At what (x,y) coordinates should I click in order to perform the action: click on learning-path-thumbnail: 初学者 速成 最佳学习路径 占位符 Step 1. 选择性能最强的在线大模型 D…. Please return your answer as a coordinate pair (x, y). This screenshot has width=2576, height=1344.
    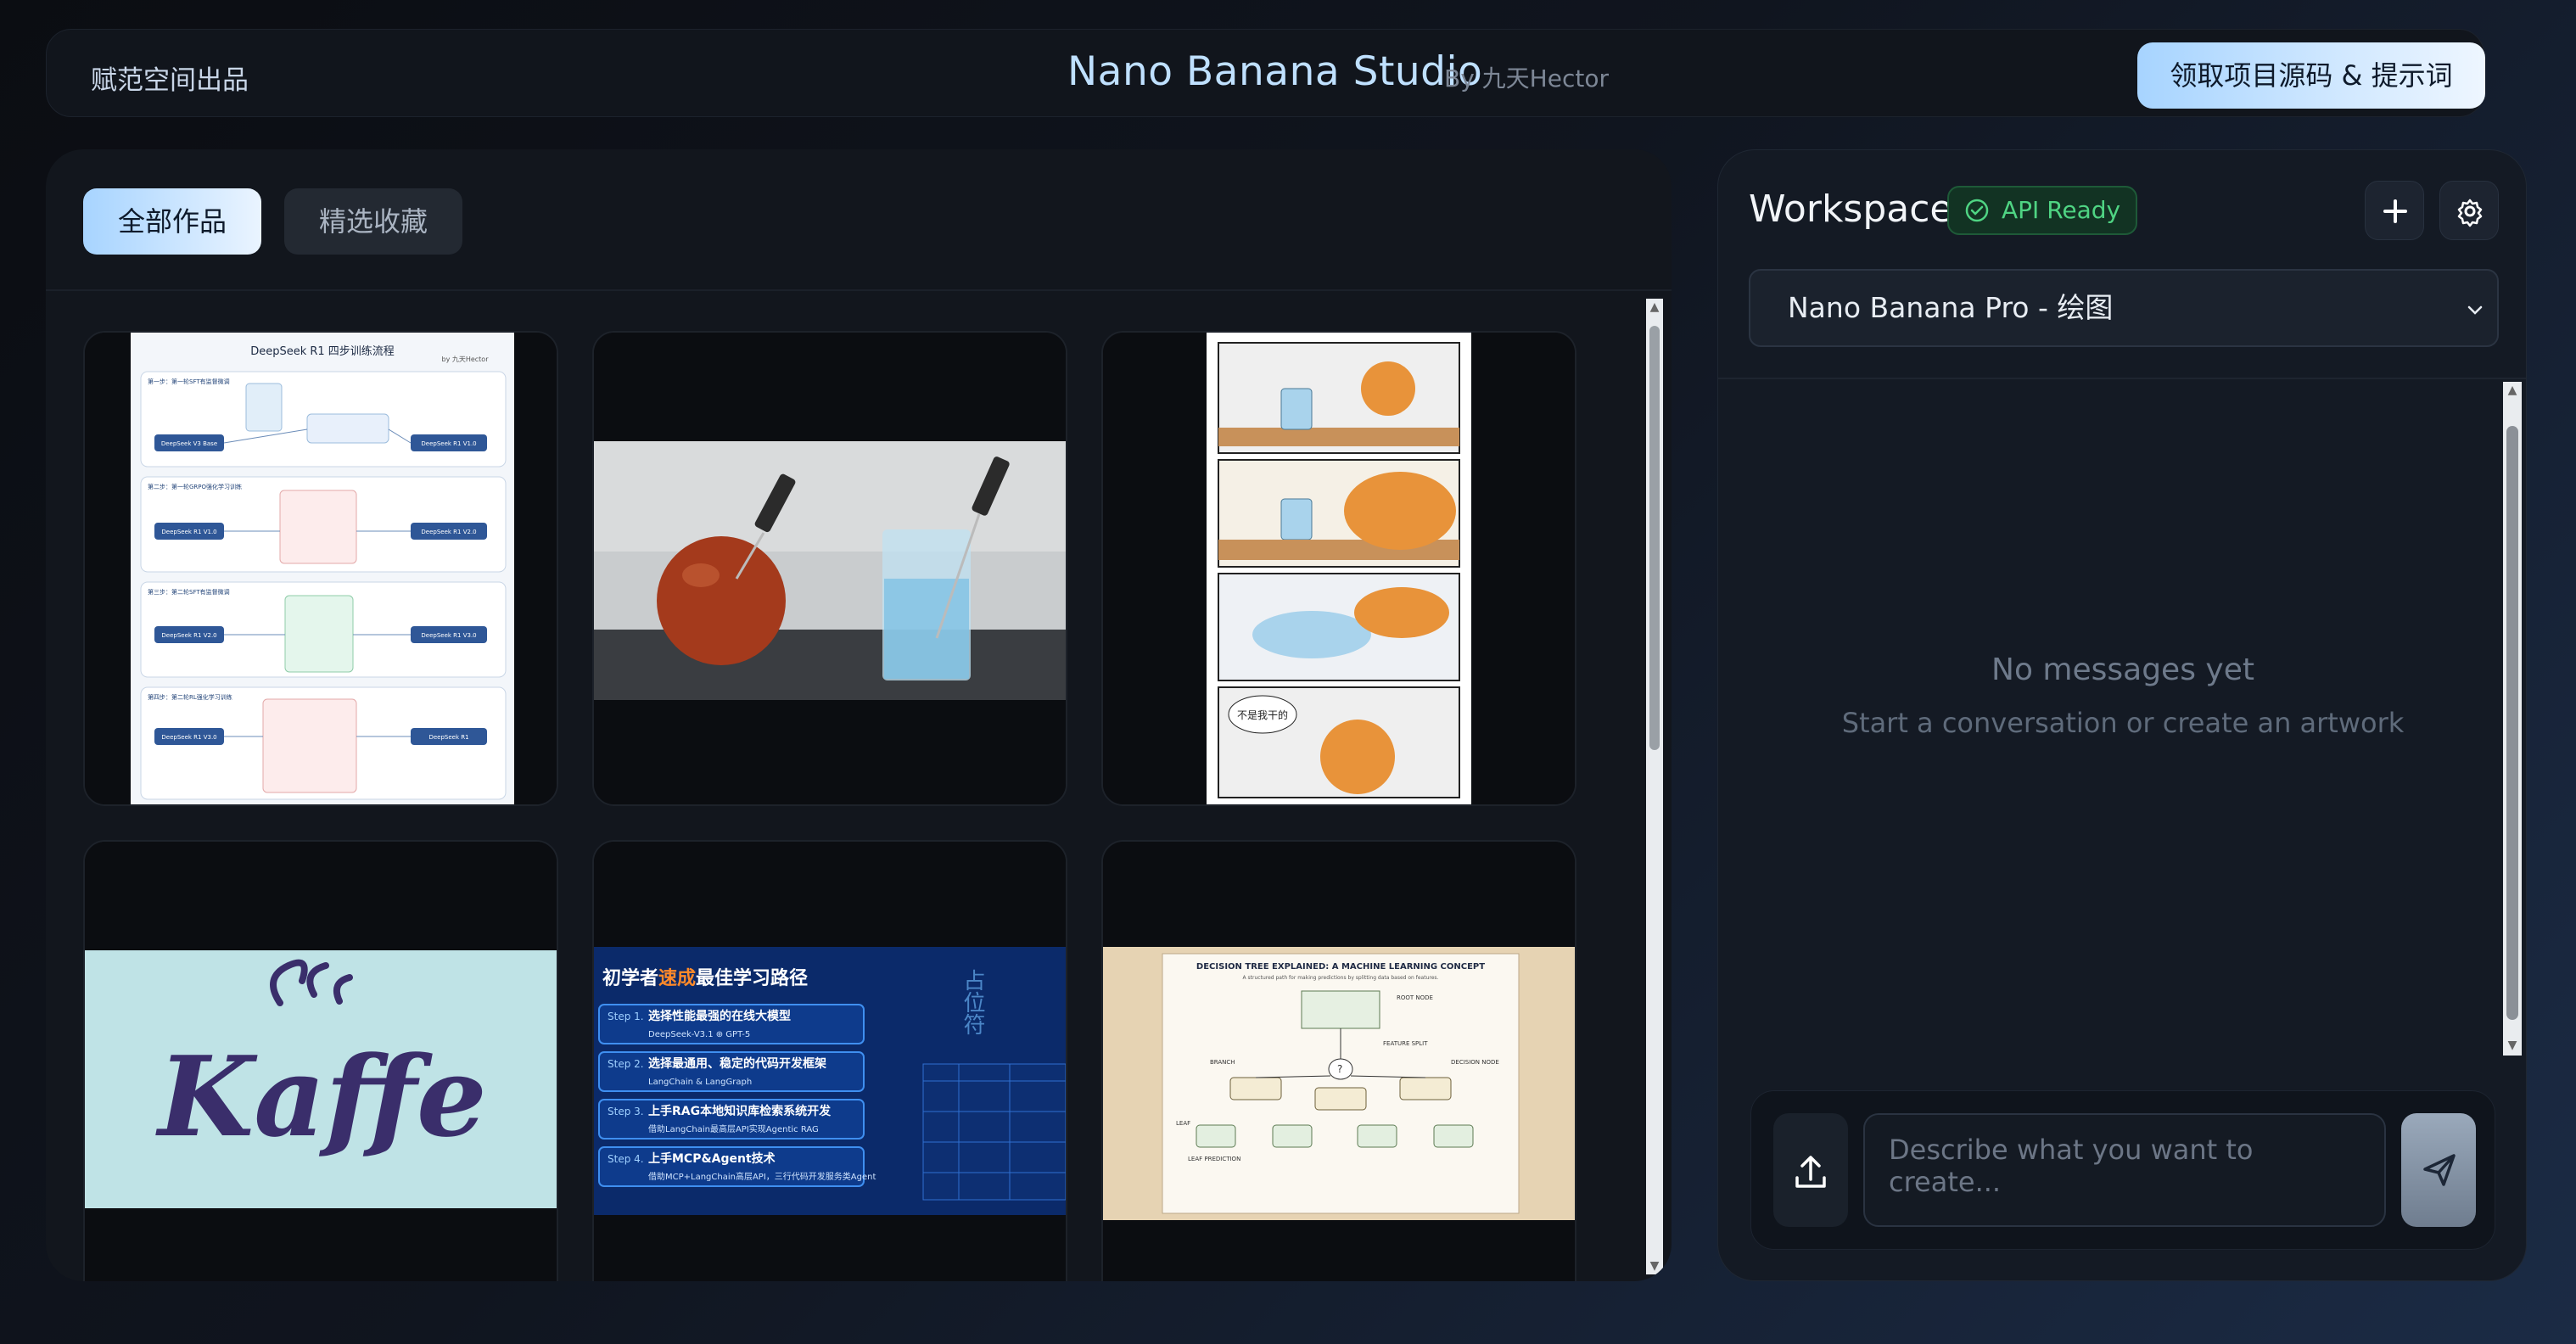
    Looking at the image, I should click on (830, 1062).